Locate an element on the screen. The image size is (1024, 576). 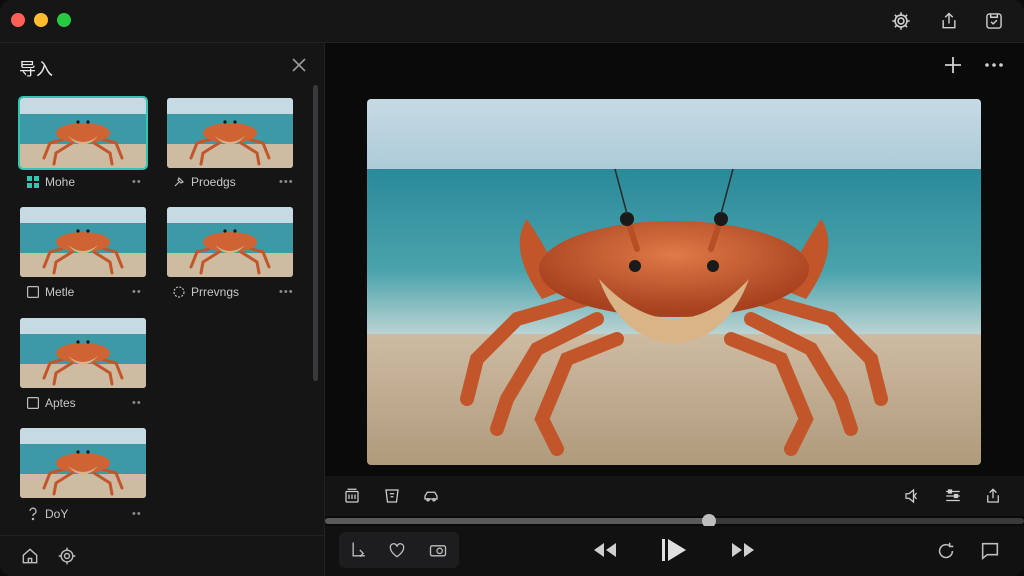
settings-button is located at coordinates (901, 21).